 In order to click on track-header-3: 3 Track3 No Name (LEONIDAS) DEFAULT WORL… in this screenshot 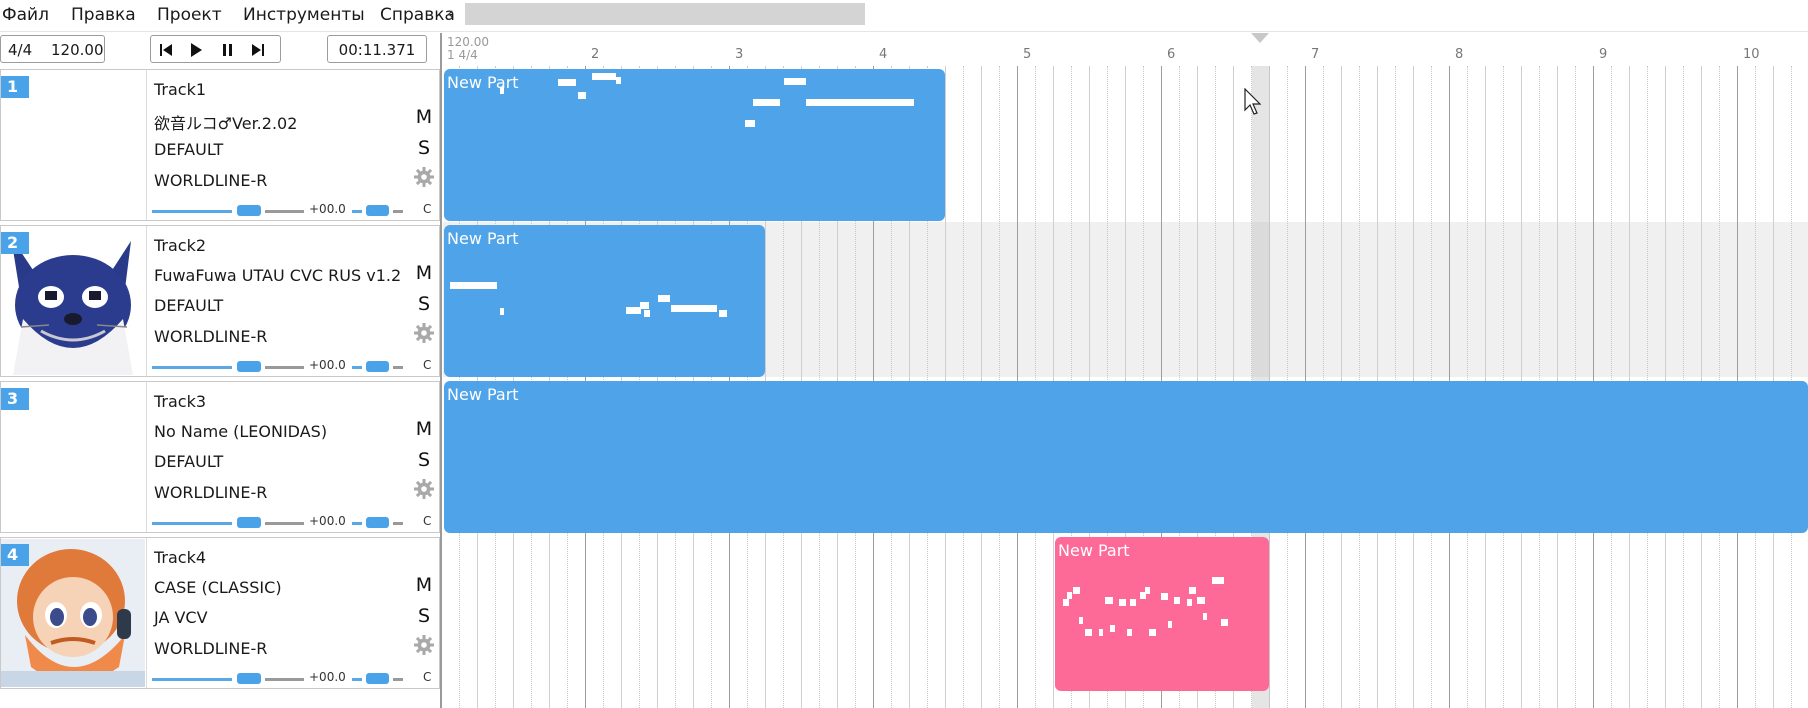, I will do `click(220, 457)`.